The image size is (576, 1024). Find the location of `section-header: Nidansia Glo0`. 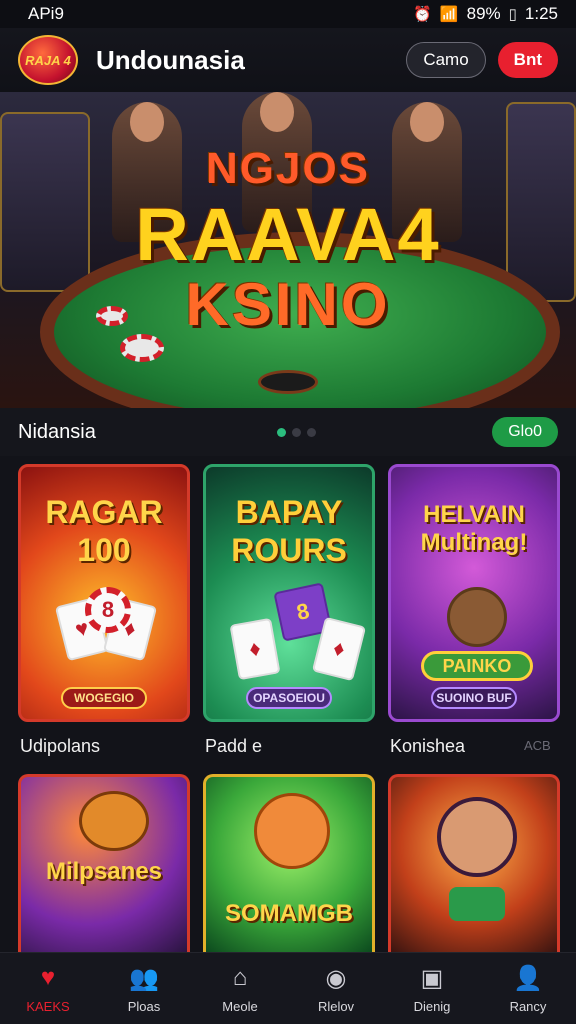

section-header: Nidansia Glo0 is located at coordinates (288, 432).